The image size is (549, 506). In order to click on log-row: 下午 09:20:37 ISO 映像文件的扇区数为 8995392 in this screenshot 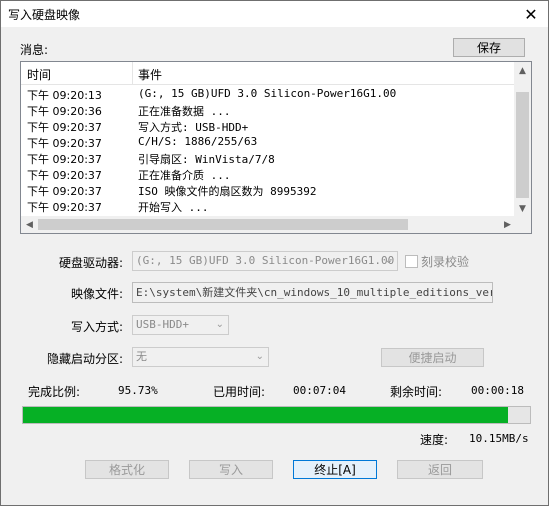, I will do `click(268, 190)`.